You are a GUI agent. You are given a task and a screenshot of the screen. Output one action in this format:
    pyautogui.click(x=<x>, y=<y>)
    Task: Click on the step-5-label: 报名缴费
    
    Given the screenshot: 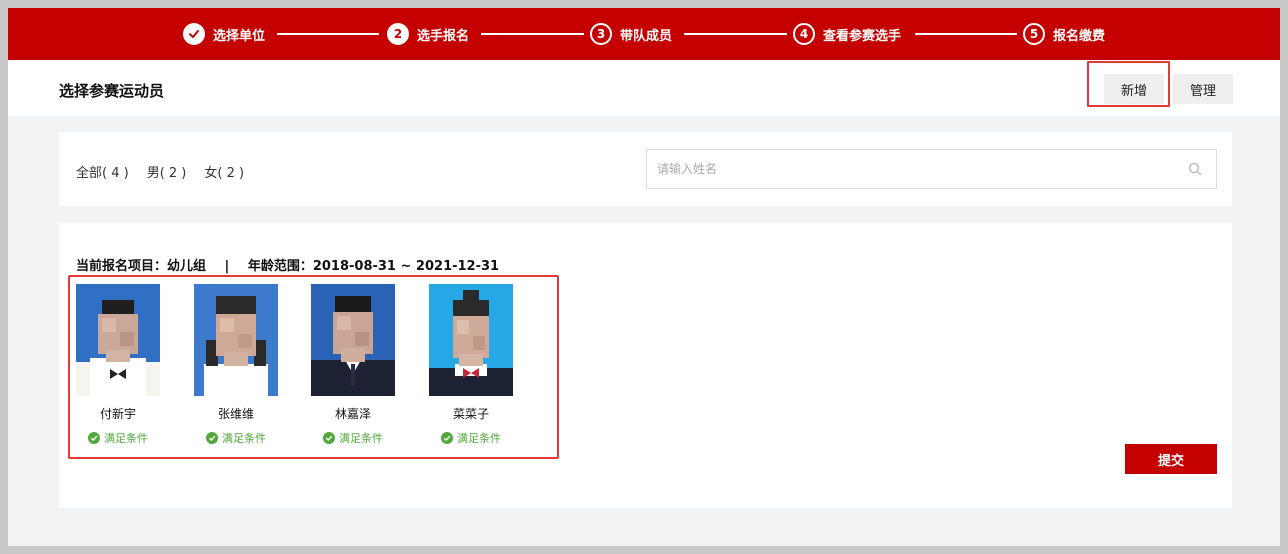 What is the action you would take?
    pyautogui.click(x=1079, y=36)
    